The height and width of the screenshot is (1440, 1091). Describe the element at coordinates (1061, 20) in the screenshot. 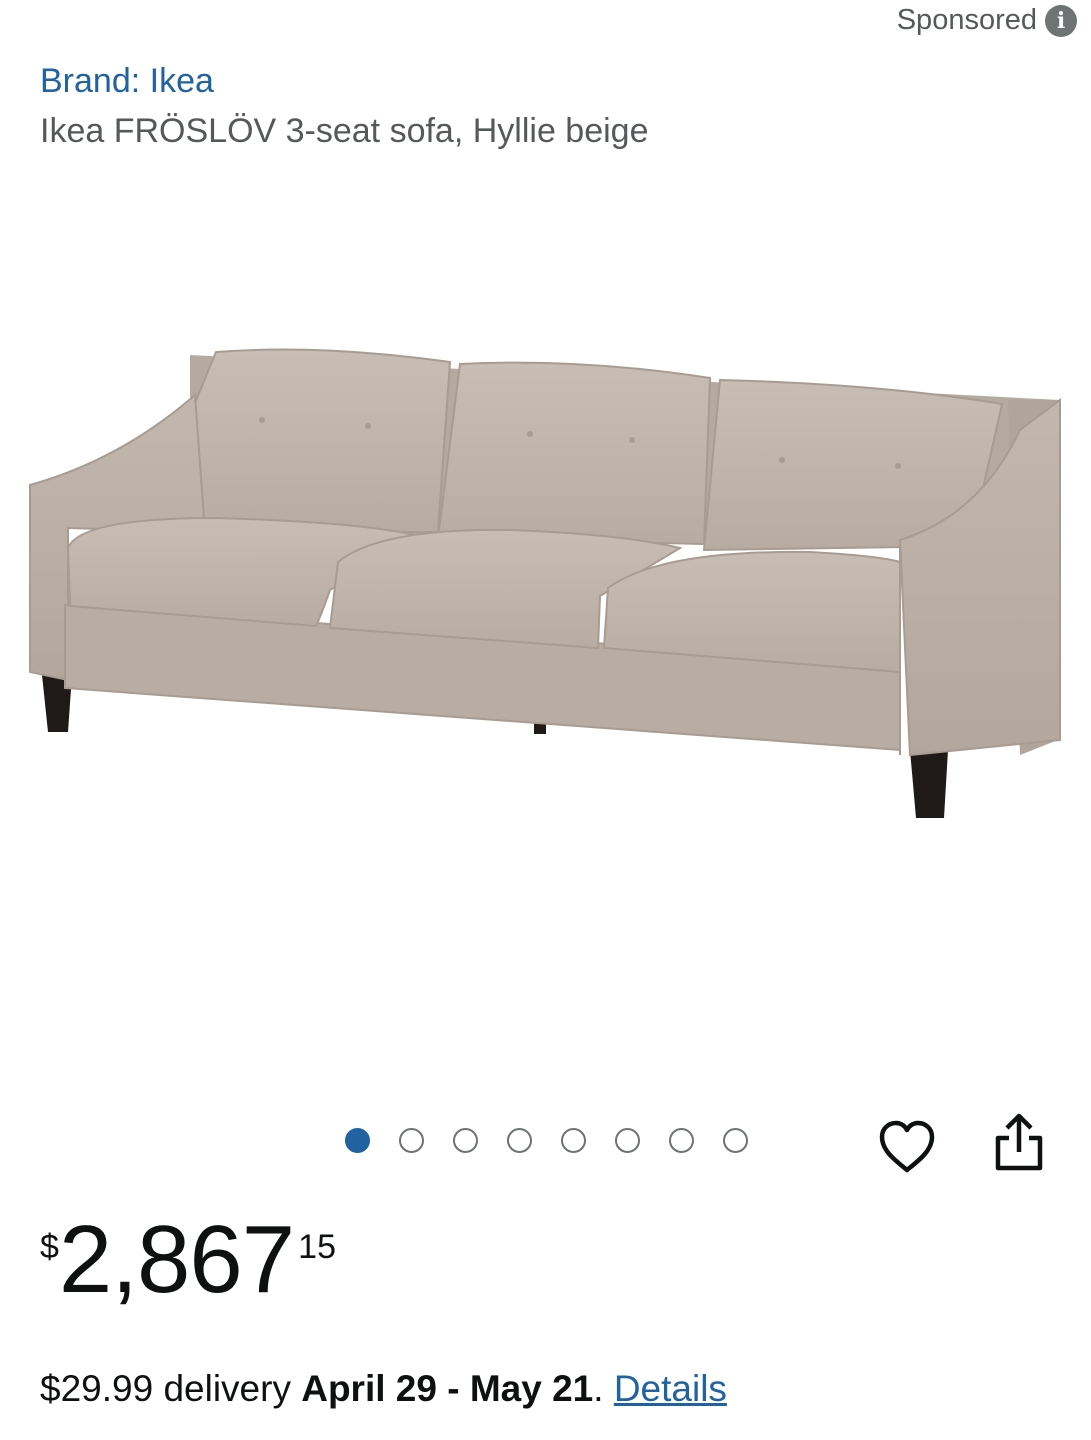

I see `info-icon: i` at that location.